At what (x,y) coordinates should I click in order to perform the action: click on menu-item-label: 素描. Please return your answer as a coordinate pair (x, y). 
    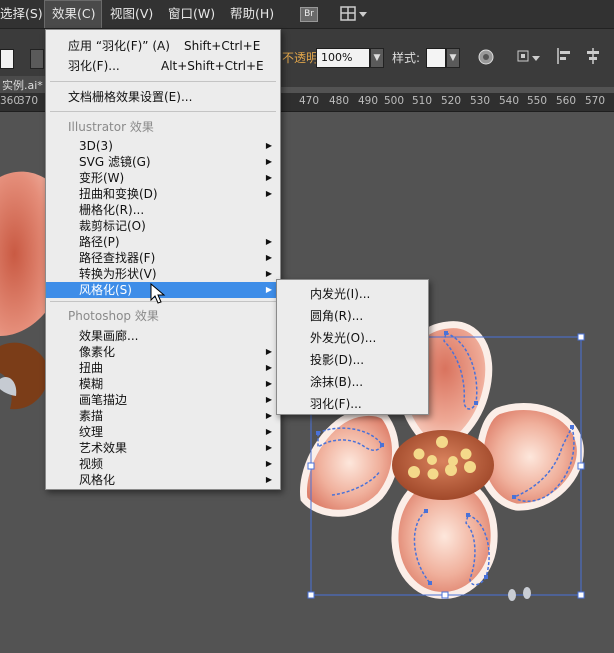
    Looking at the image, I should click on (91, 416).